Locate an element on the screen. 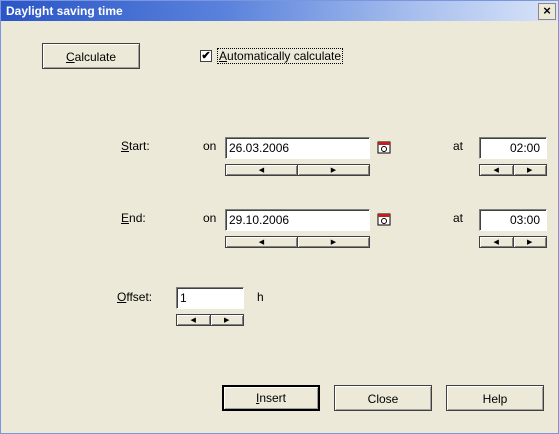 The image size is (559, 434). offset-left-arrow-icon: ◀ is located at coordinates (193, 320).